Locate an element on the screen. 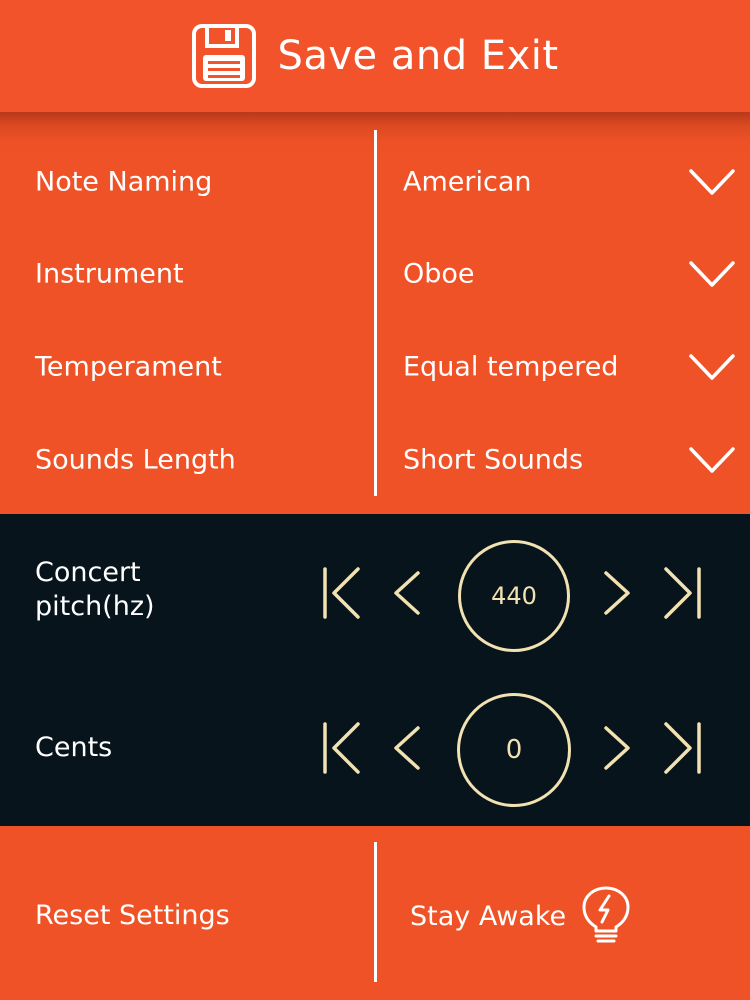 The width and height of the screenshot is (750, 1000). save-and-exit-label: Save and Exit is located at coordinates (418, 56).